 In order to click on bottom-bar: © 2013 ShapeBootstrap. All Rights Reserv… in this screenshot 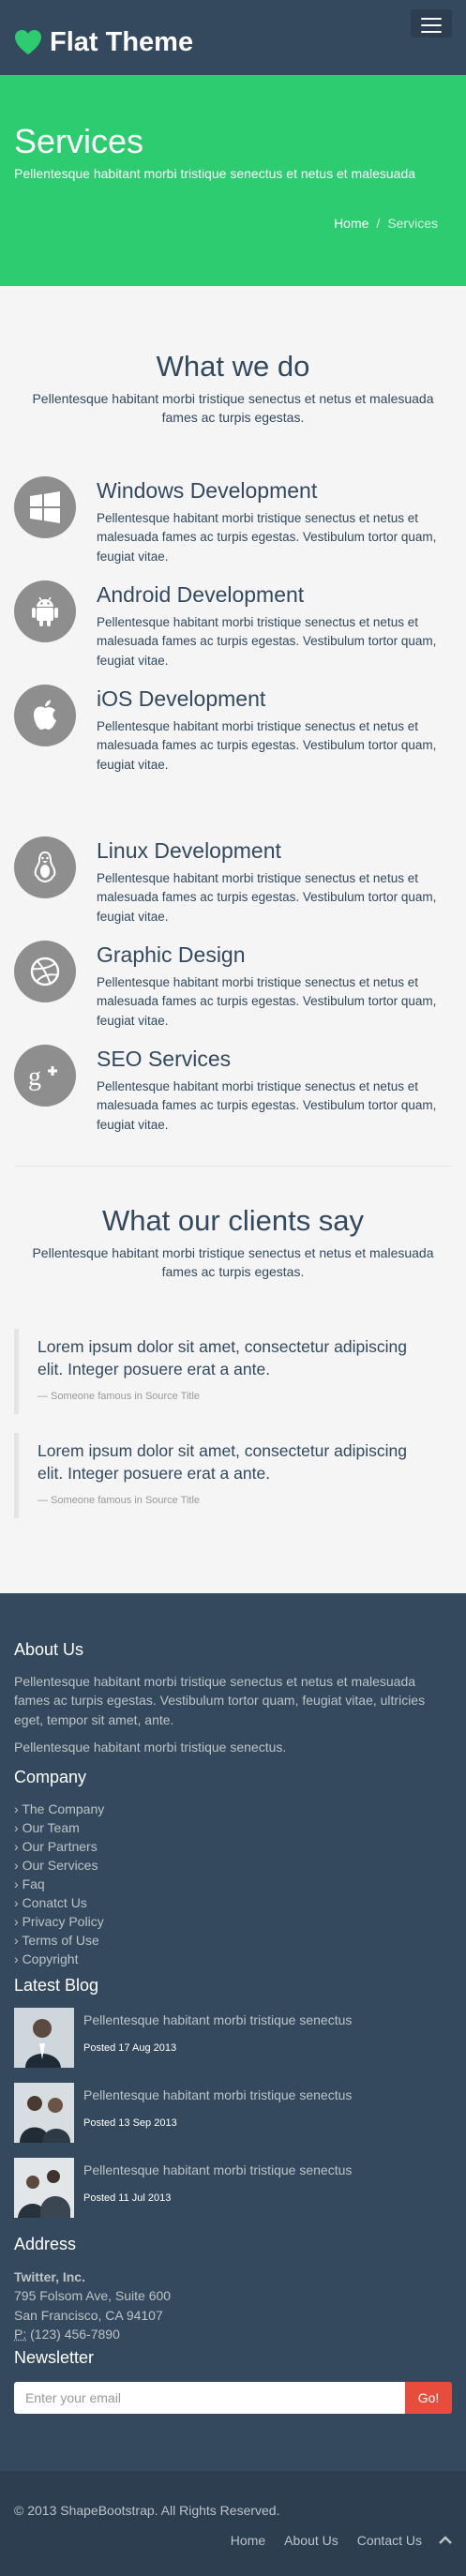, I will do `click(233, 2523)`.